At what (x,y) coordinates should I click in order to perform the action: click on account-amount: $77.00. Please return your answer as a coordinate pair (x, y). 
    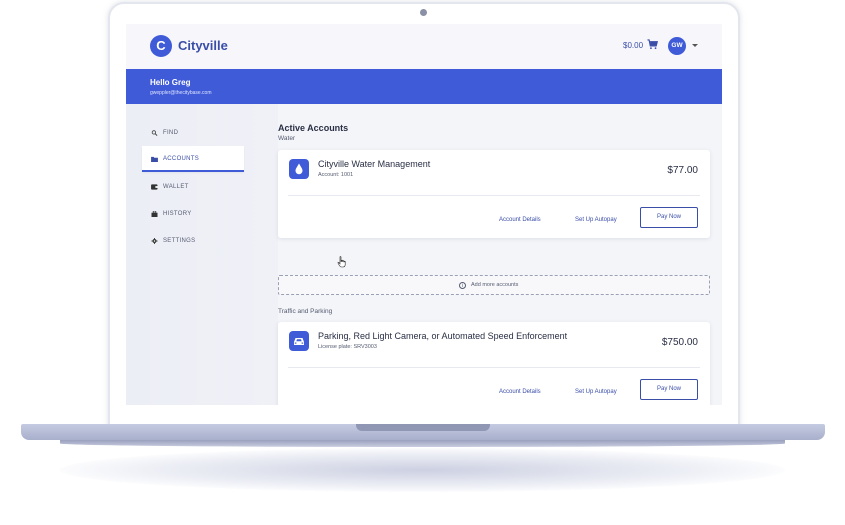
    Looking at the image, I should click on (682, 170).